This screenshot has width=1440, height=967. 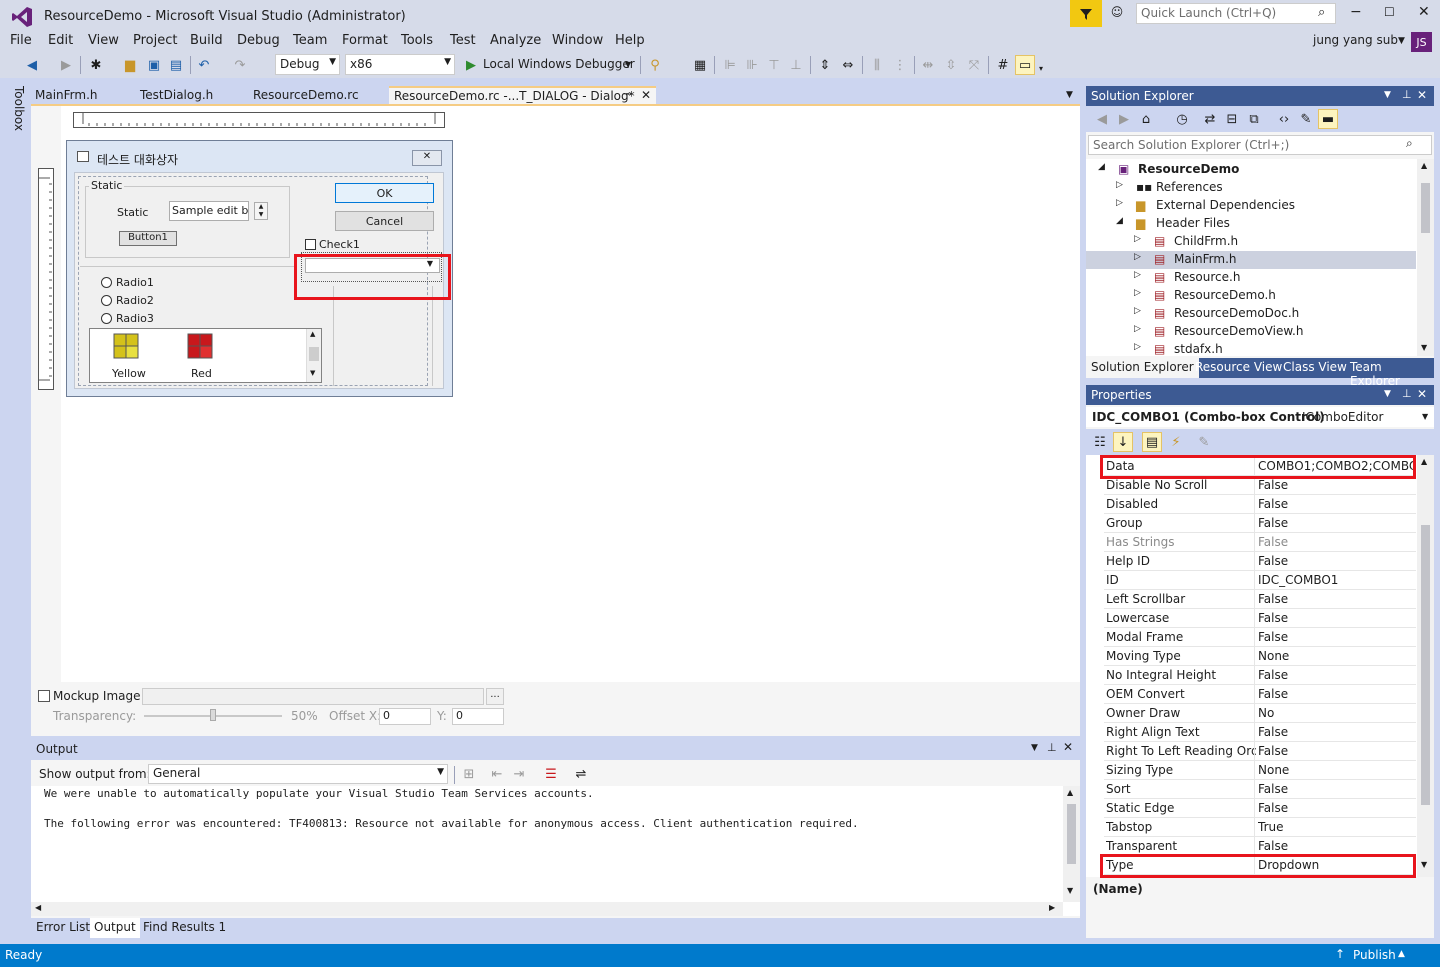 What do you see at coordinates (577, 40) in the screenshot?
I see `menu-window: Window` at bounding box center [577, 40].